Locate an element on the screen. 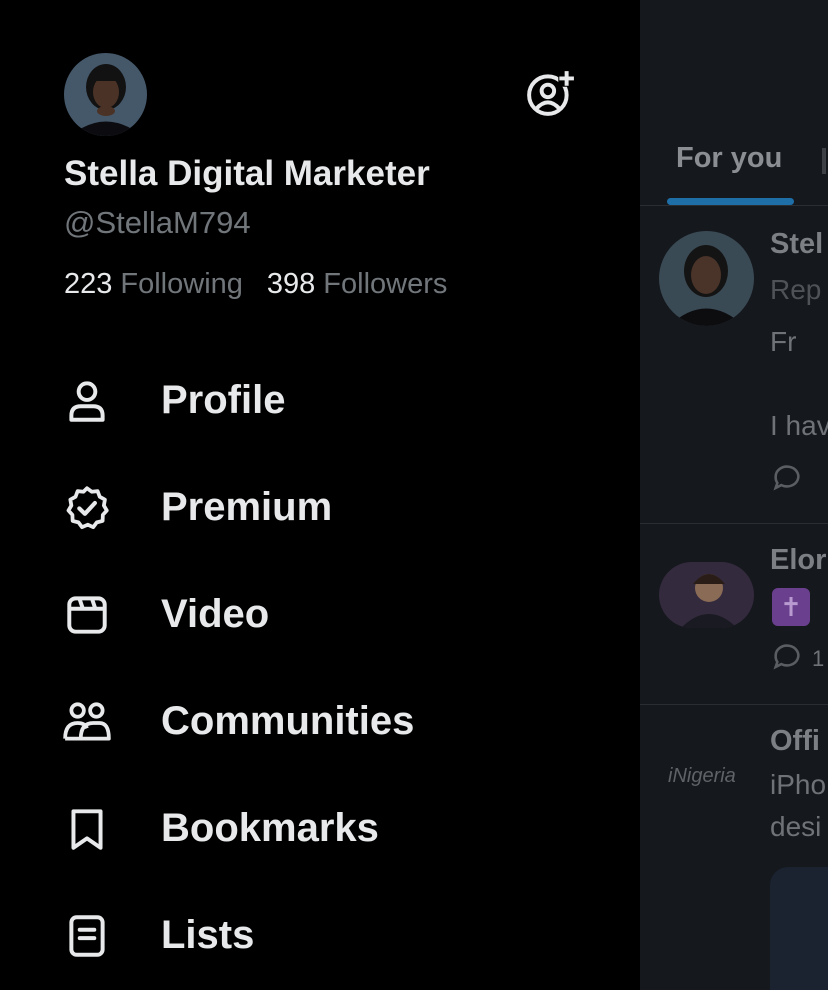 This screenshot has height=990, width=828. brand-logo: iNigeria is located at coordinates (702, 776).